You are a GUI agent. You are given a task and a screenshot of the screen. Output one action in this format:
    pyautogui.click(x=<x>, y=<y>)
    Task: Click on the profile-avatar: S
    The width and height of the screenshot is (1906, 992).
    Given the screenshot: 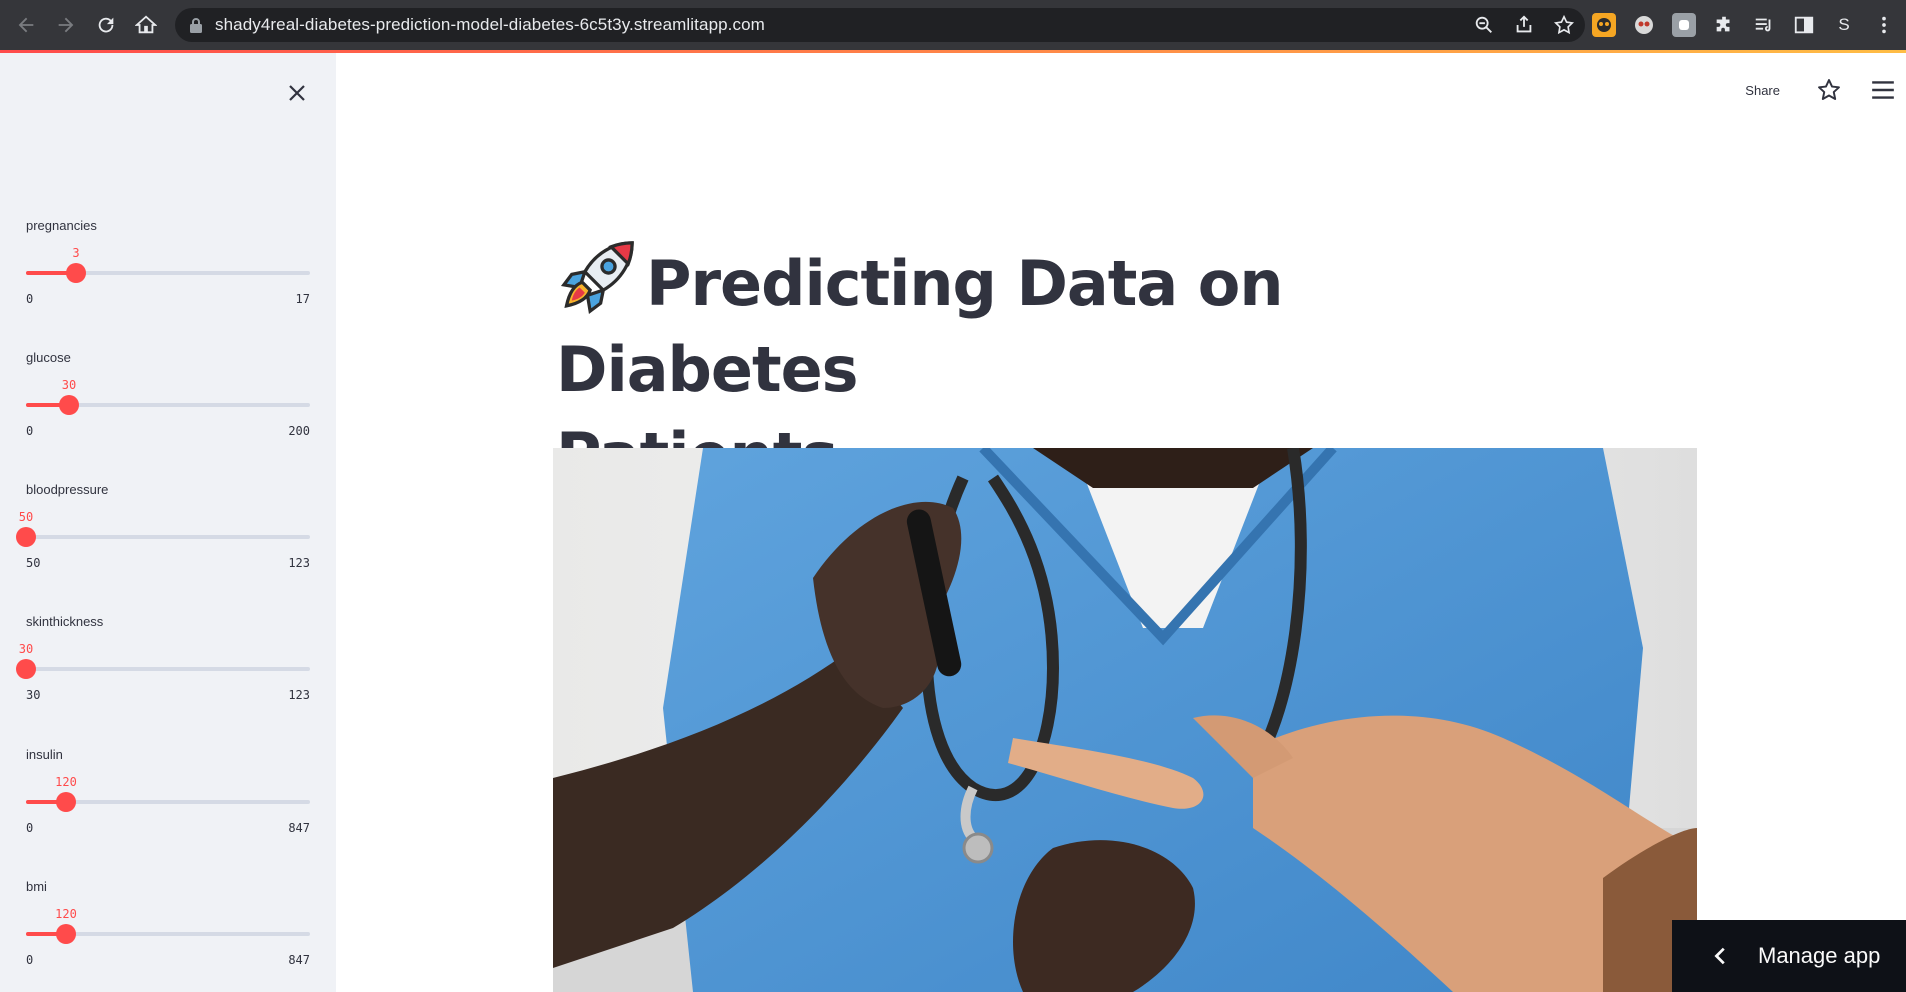 What is the action you would take?
    pyautogui.click(x=1844, y=25)
    